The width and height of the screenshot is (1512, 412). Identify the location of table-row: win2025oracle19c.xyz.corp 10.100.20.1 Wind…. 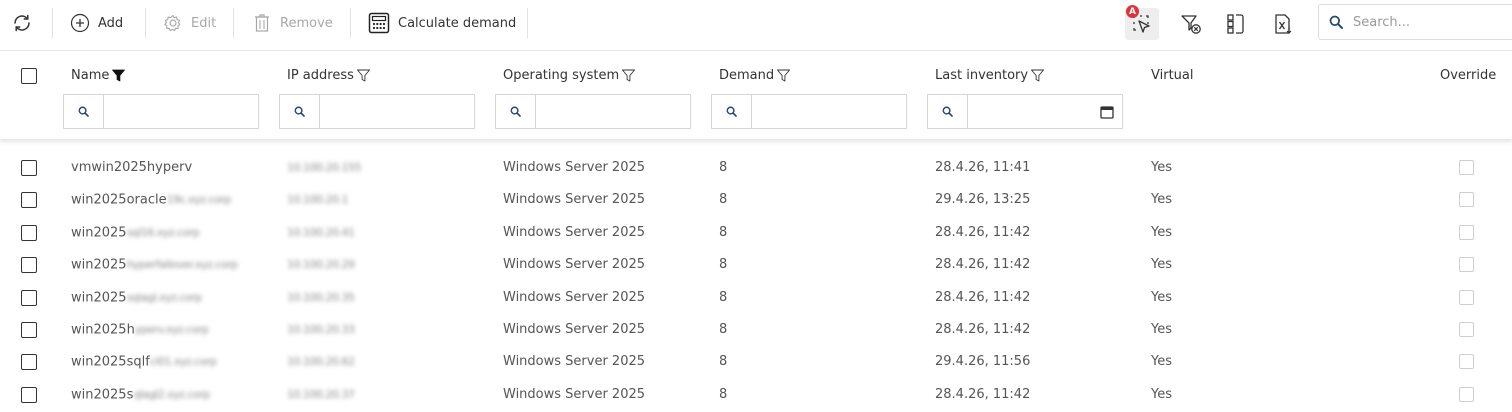
(756, 200).